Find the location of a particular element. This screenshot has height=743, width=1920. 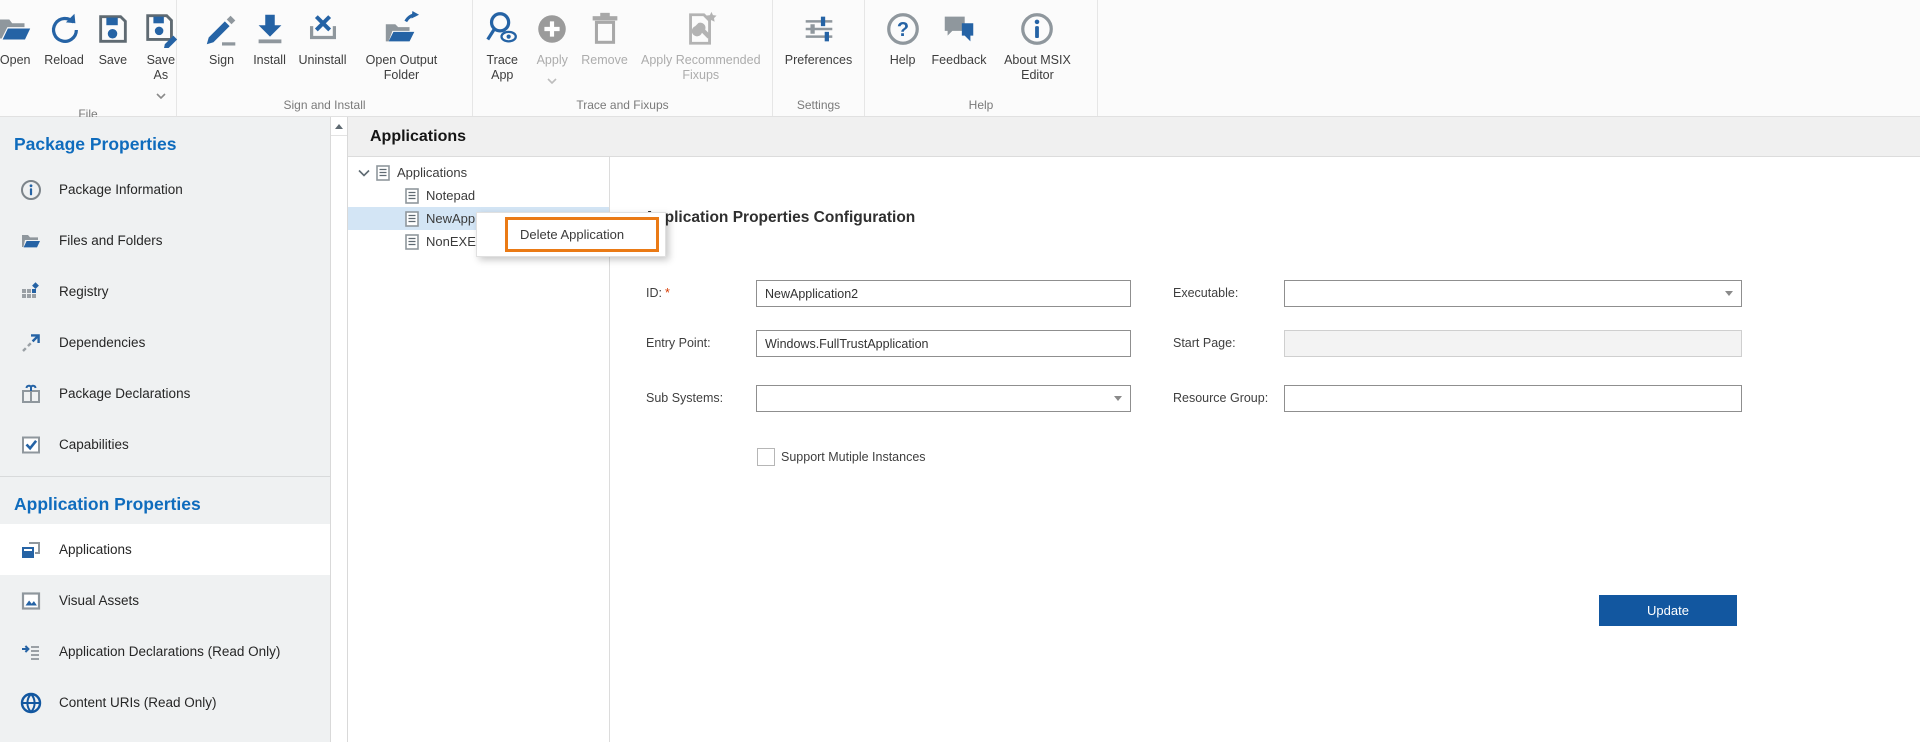

page-header: Applications is located at coordinates (1134, 137).